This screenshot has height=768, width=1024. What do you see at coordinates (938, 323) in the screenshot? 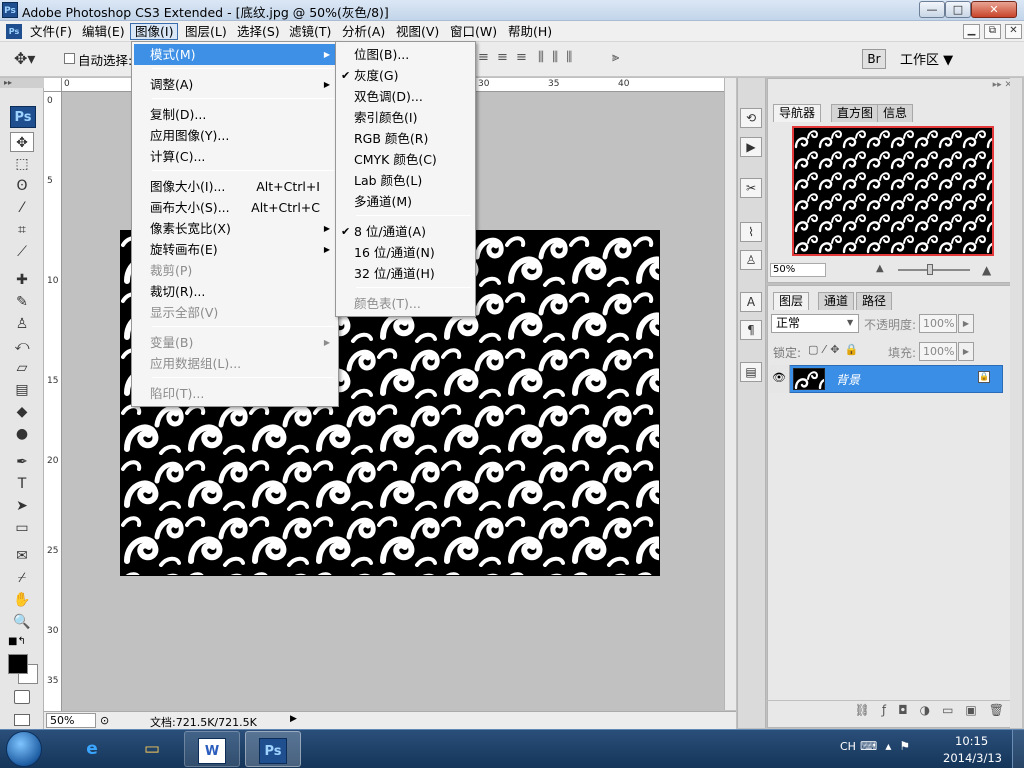
I see `opacity-field: 100%` at bounding box center [938, 323].